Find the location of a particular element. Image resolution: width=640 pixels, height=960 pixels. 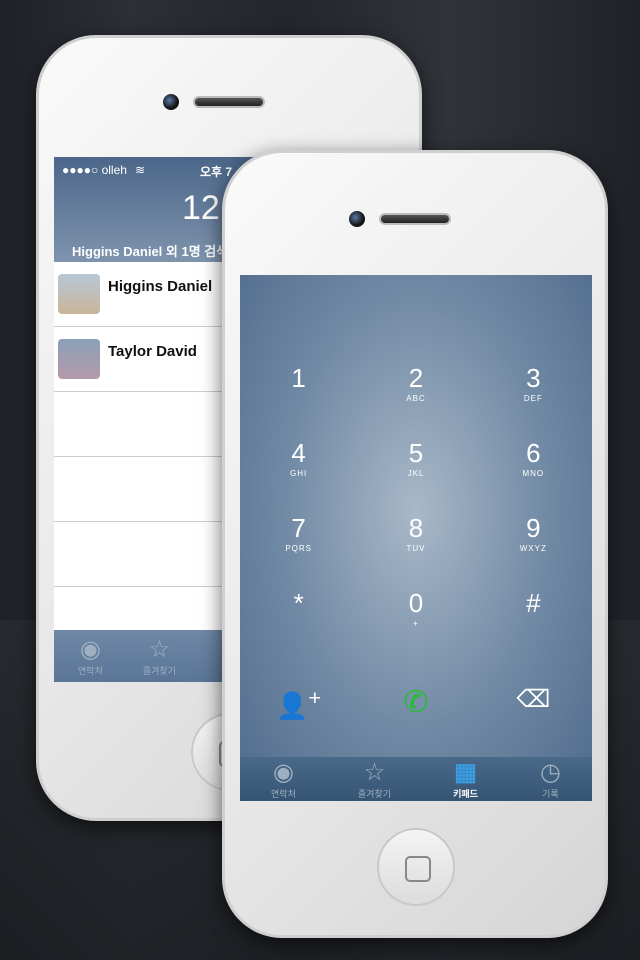

key-#: # is located at coordinates (533, 625).